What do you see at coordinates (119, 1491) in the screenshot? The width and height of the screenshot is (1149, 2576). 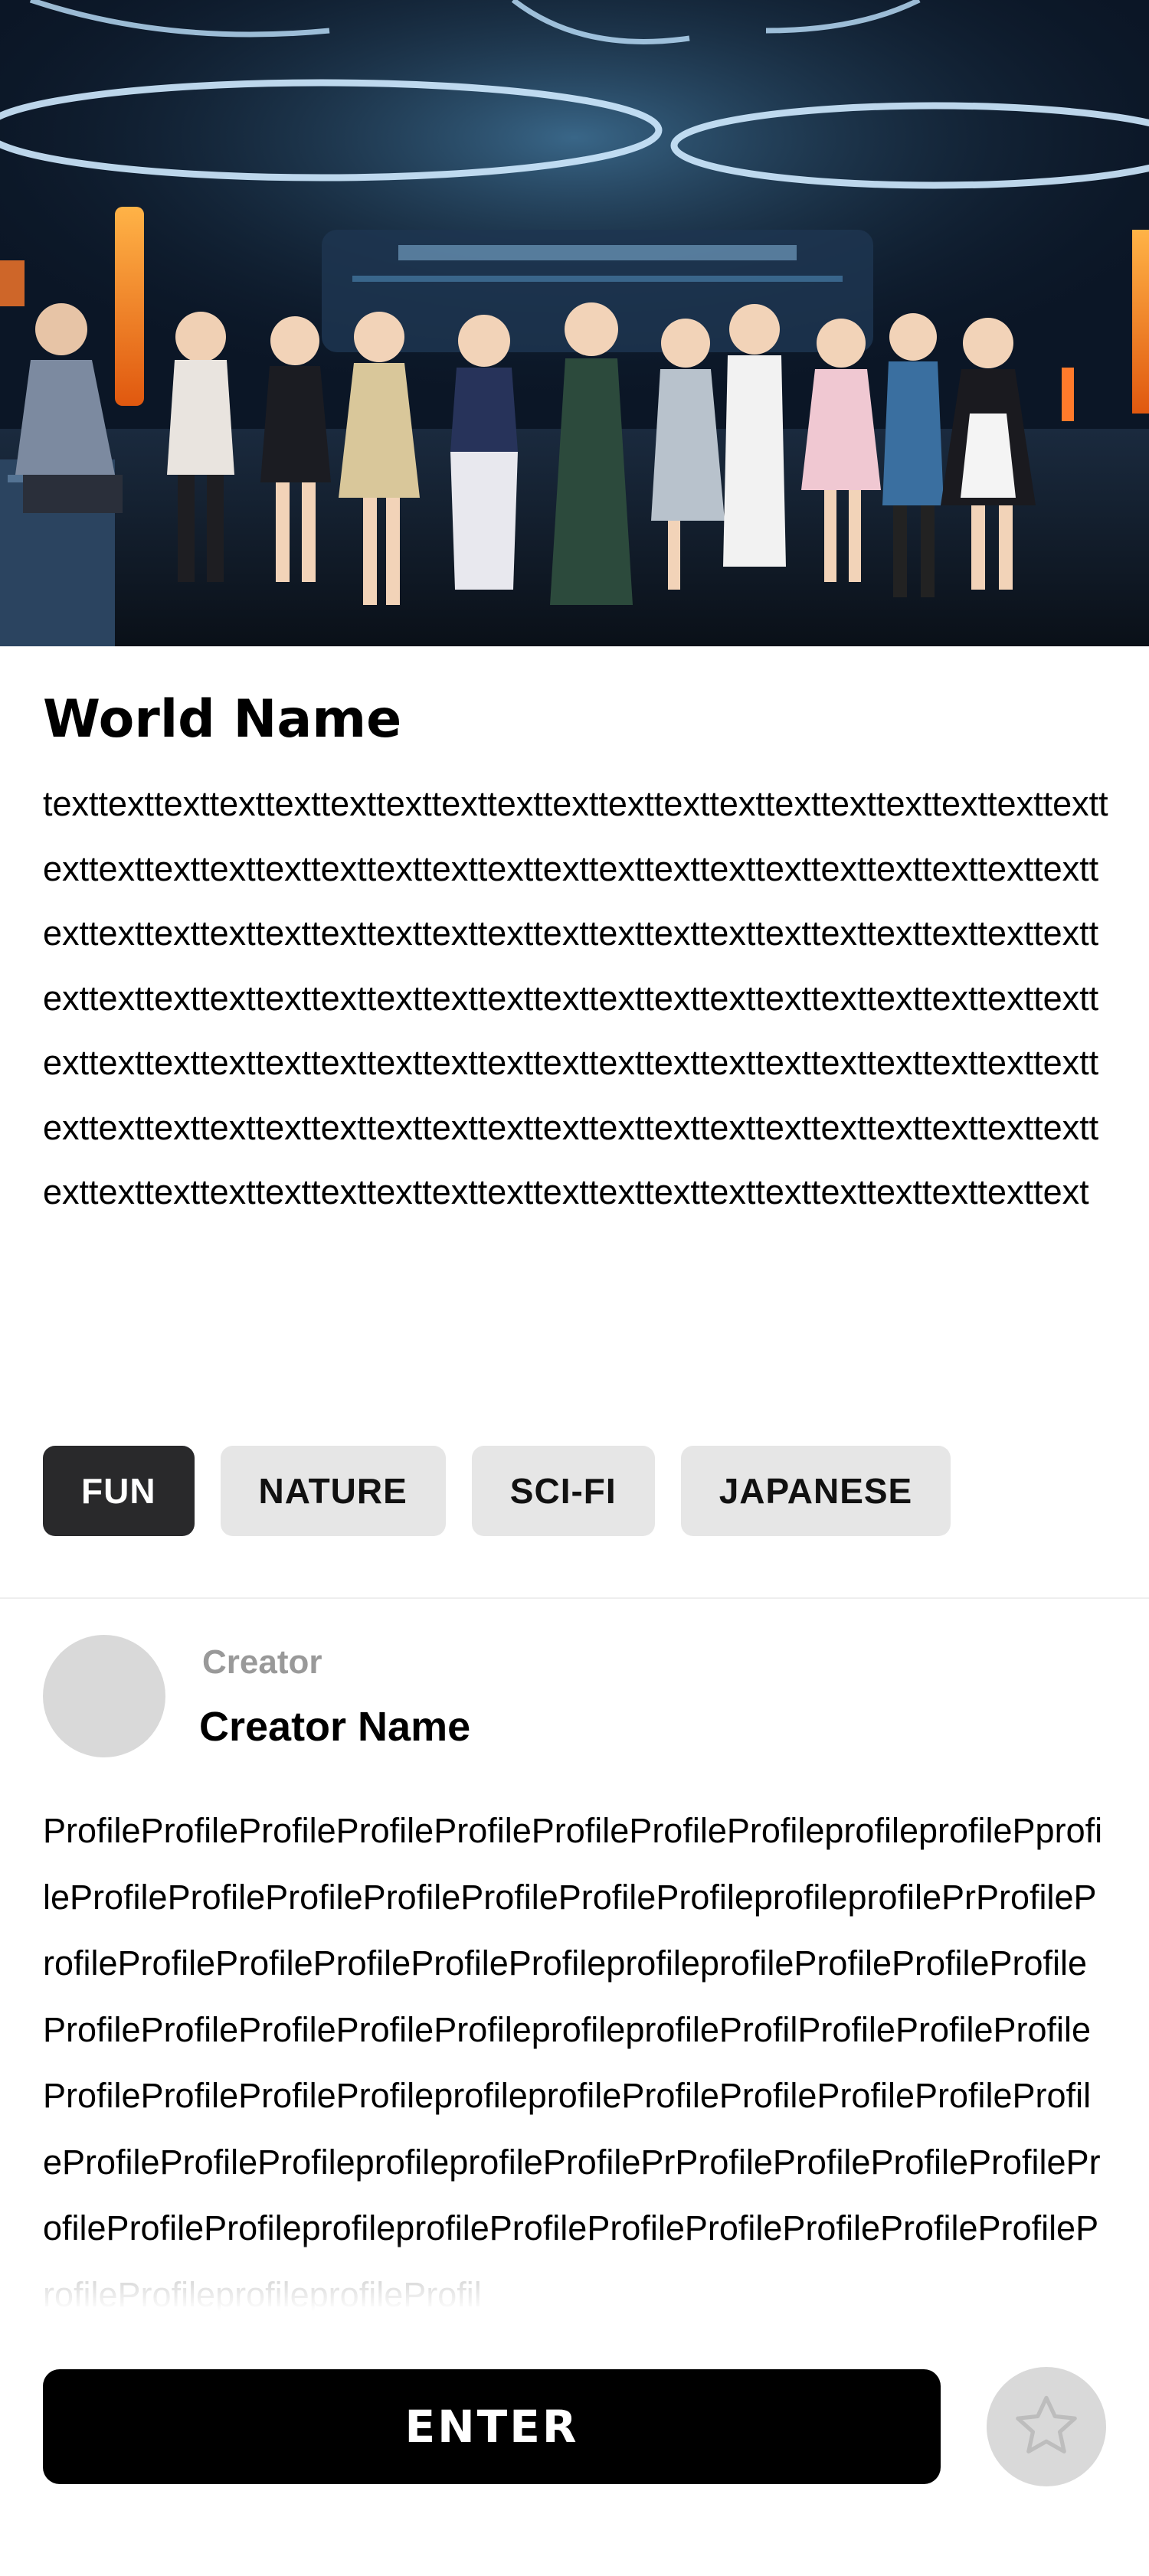 I see `tag-fun: FUN` at bounding box center [119, 1491].